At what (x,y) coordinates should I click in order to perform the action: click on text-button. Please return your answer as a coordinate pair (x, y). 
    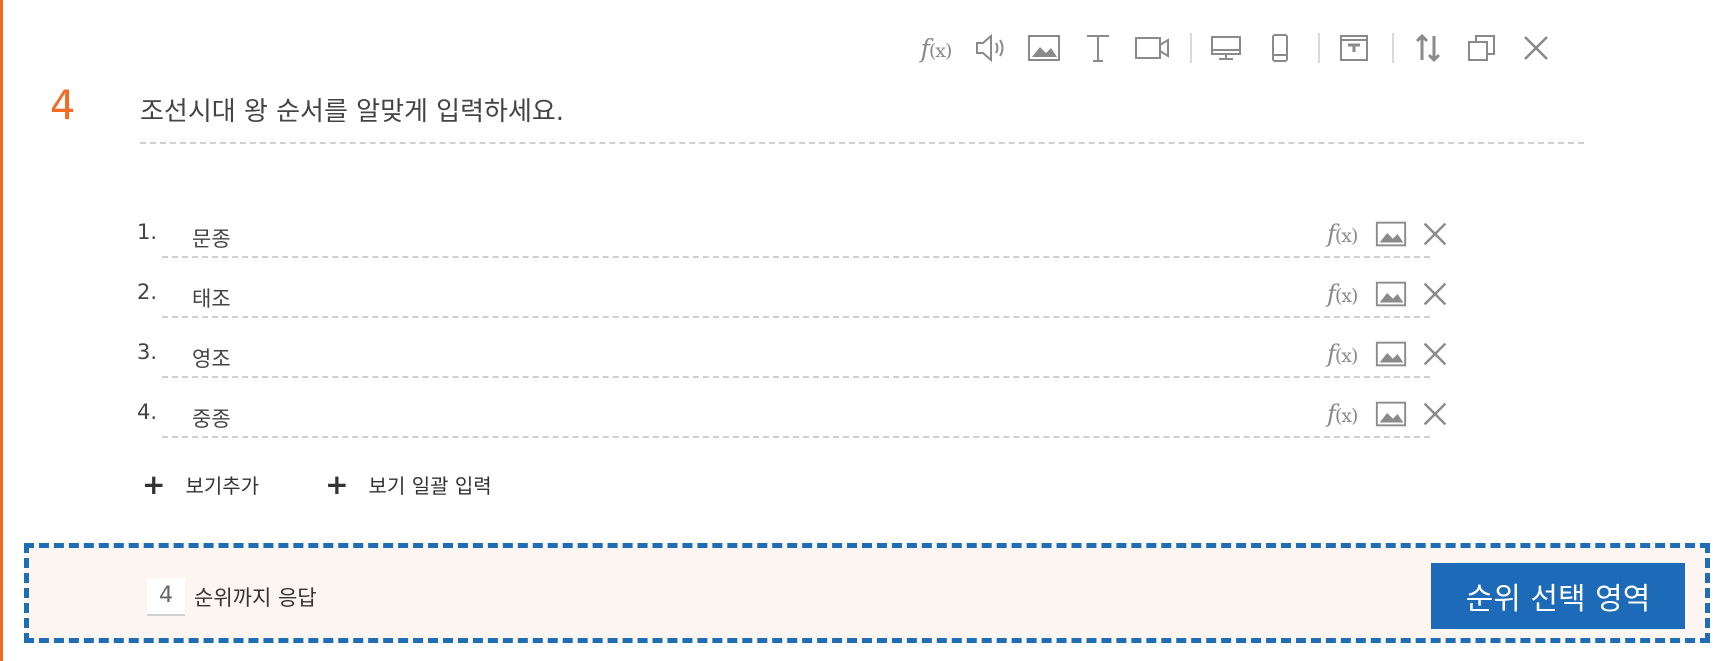
    Looking at the image, I should click on (1098, 48).